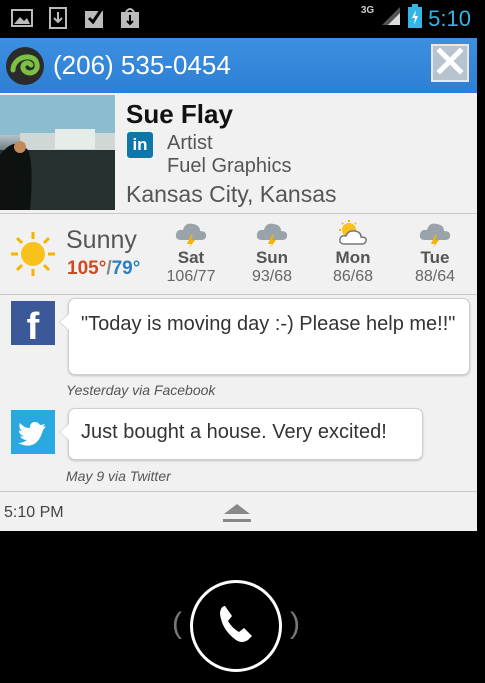 The height and width of the screenshot is (683, 485). I want to click on forecast-day: Mon 86/68, so click(353, 253).